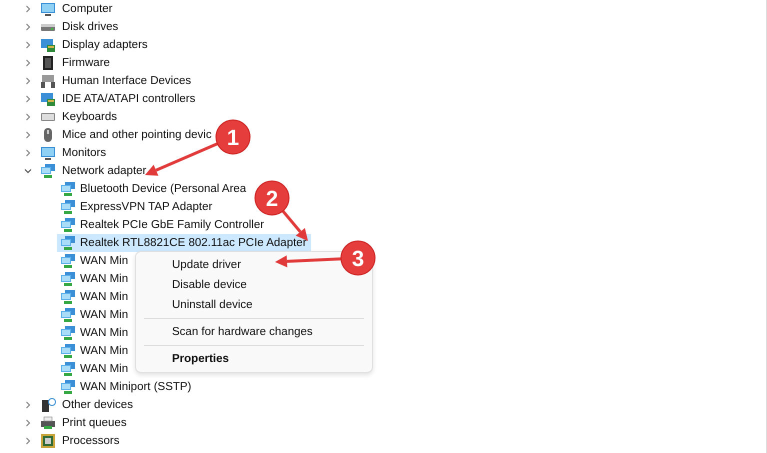 Image resolution: width=767 pixels, height=453 pixels. What do you see at coordinates (126, 387) in the screenshot?
I see `tree-item: WAN Miniport (SSTP)` at bounding box center [126, 387].